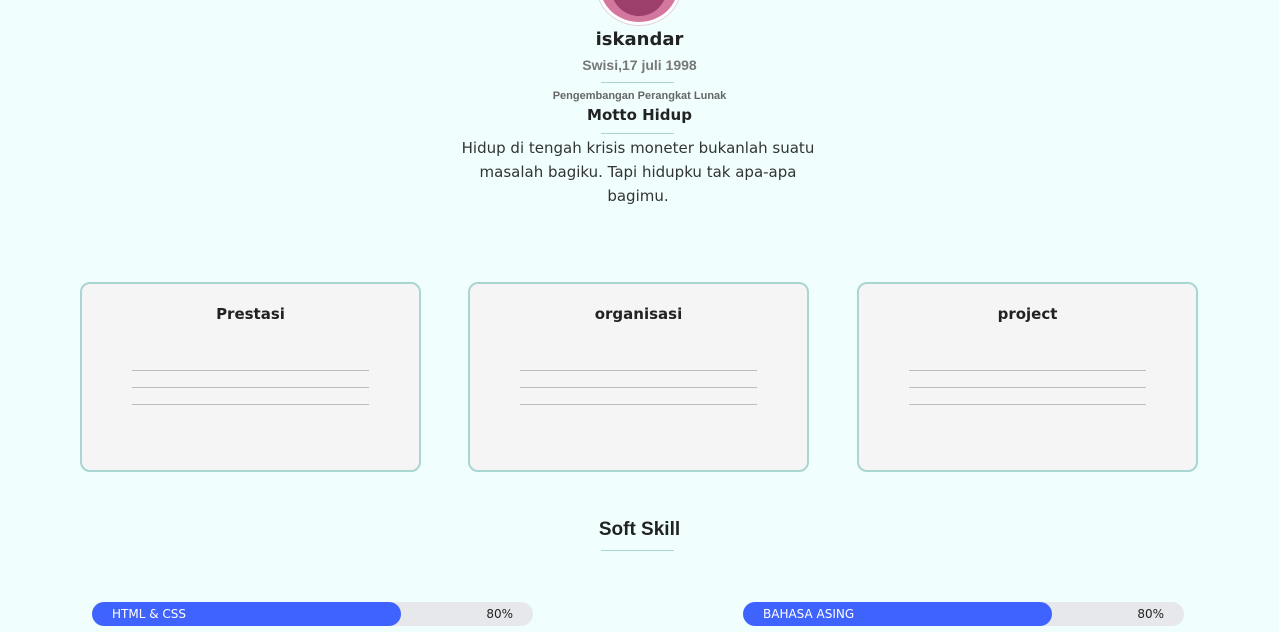  Describe the element at coordinates (639, 8) in the screenshot. I see `avatar-shape` at that location.